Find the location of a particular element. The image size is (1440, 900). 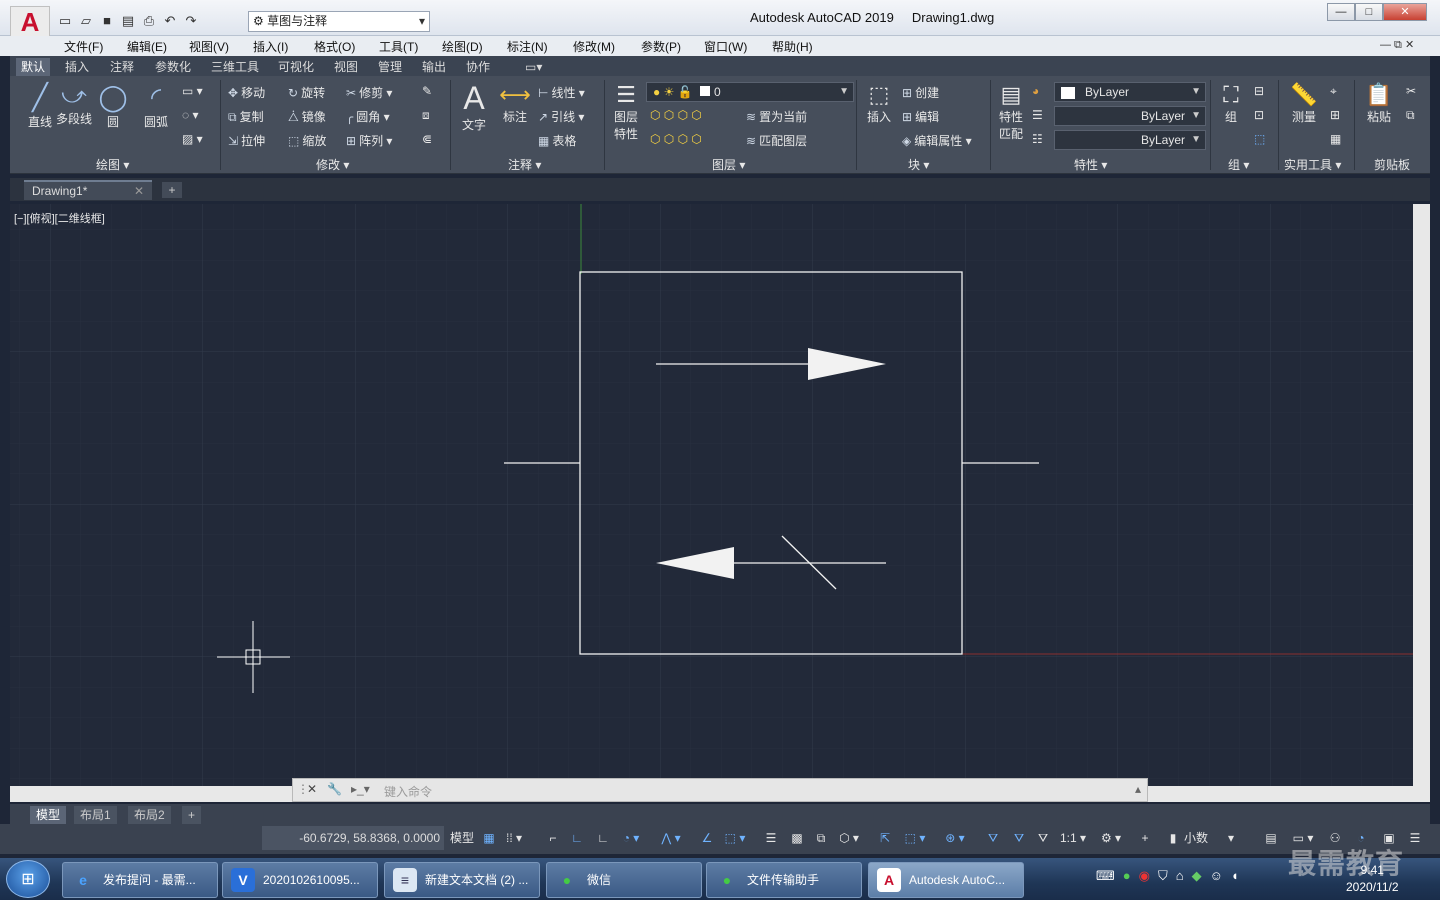

layer-properties-tool: ☰ 图层 特性 is located at coordinates (626, 112).